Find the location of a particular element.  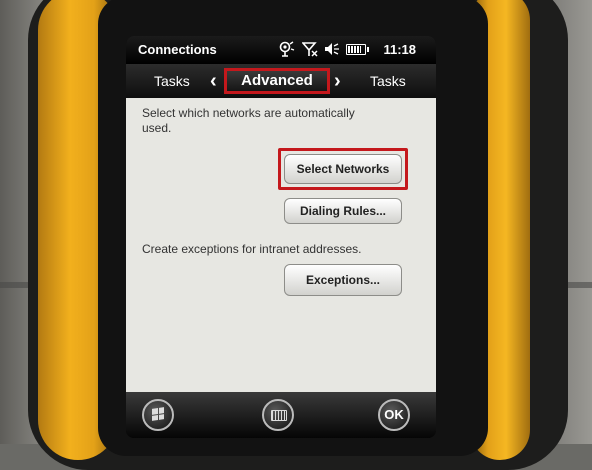

battery-icon is located at coordinates (357, 49).